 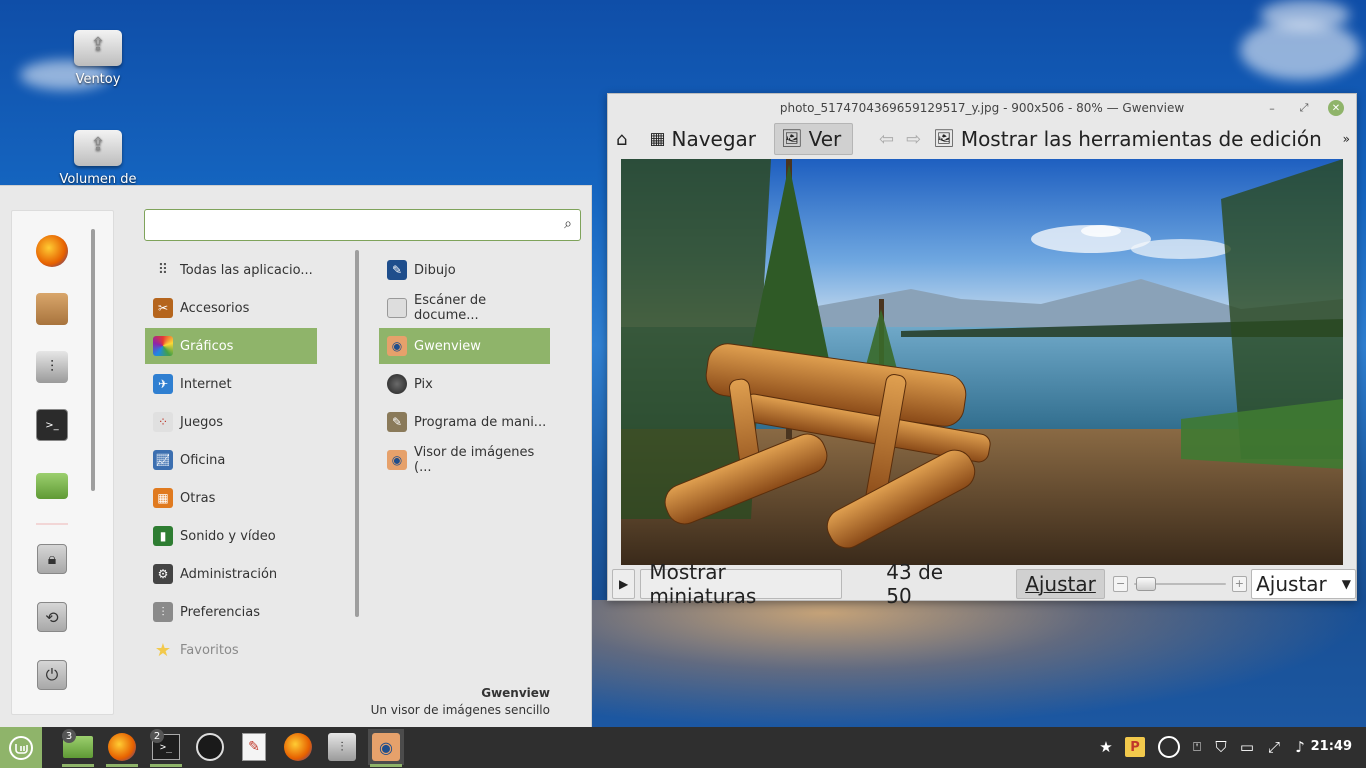 What do you see at coordinates (913, 139) in the screenshot?
I see `next-button: ⇨` at bounding box center [913, 139].